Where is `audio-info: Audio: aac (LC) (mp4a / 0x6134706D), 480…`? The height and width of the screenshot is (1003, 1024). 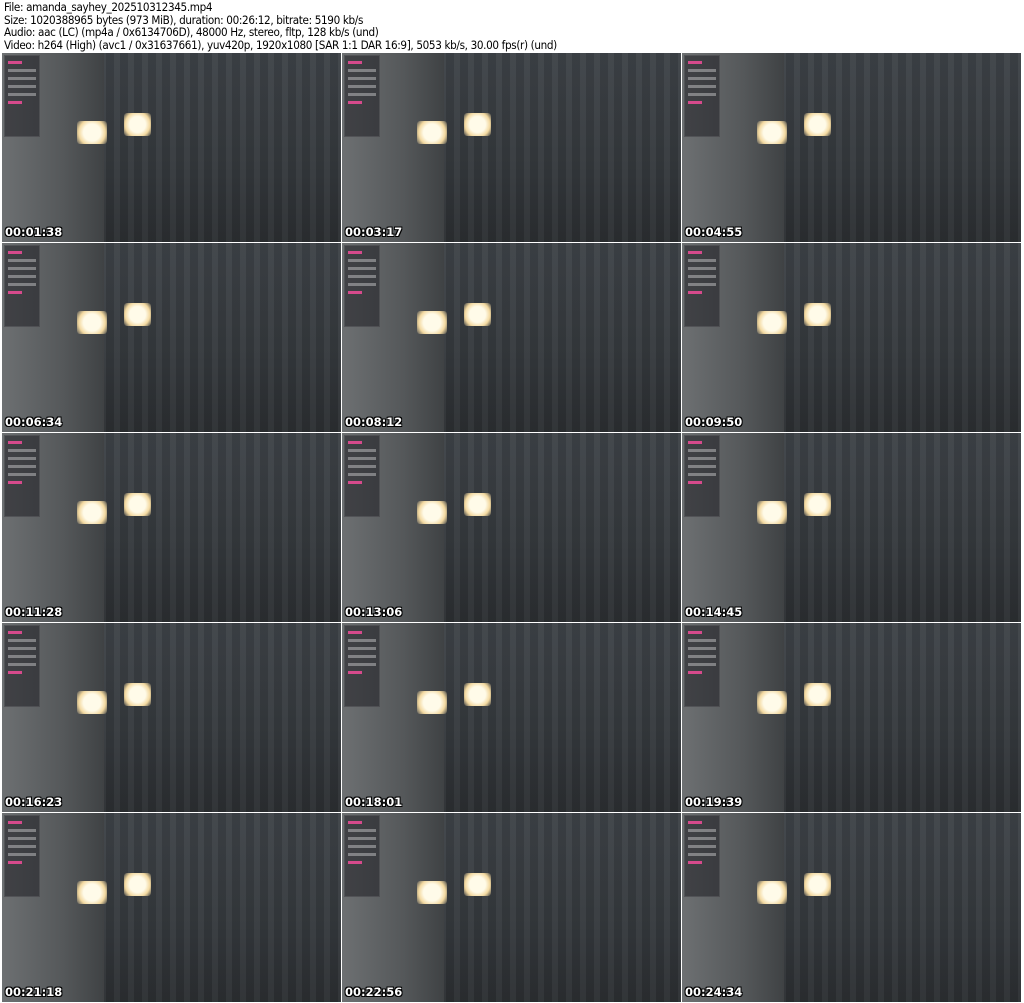 audio-info: Audio: aac (LC) (mp4a / 0x6134706D), 480… is located at coordinates (191, 32).